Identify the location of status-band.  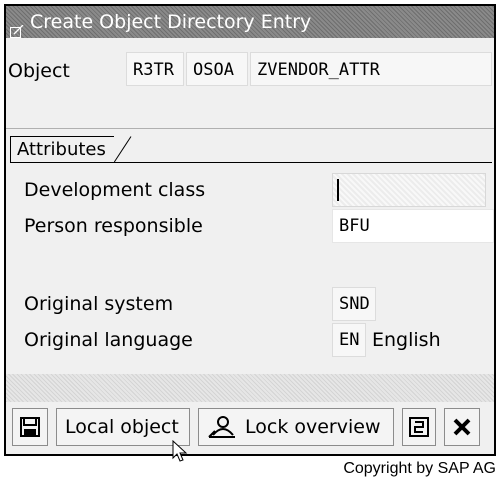
(250, 388).